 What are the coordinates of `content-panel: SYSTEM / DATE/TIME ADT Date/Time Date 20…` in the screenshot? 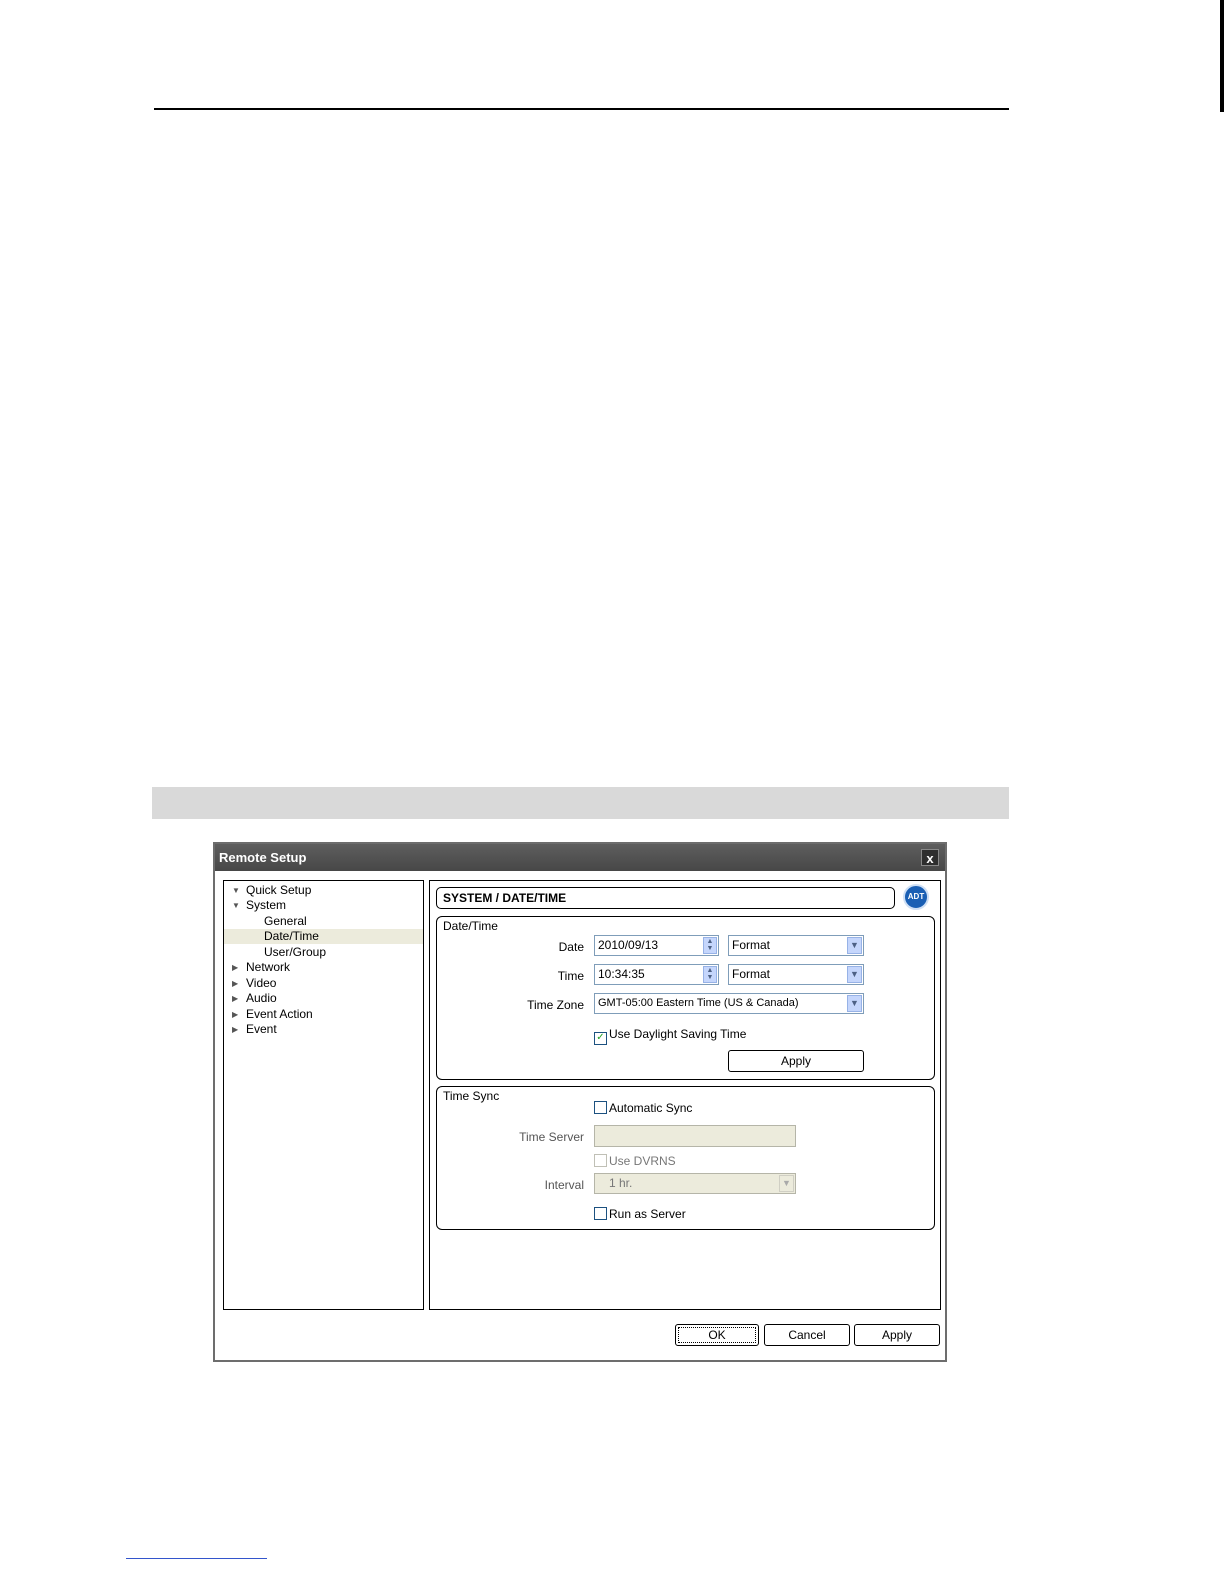 It's located at (685, 1095).